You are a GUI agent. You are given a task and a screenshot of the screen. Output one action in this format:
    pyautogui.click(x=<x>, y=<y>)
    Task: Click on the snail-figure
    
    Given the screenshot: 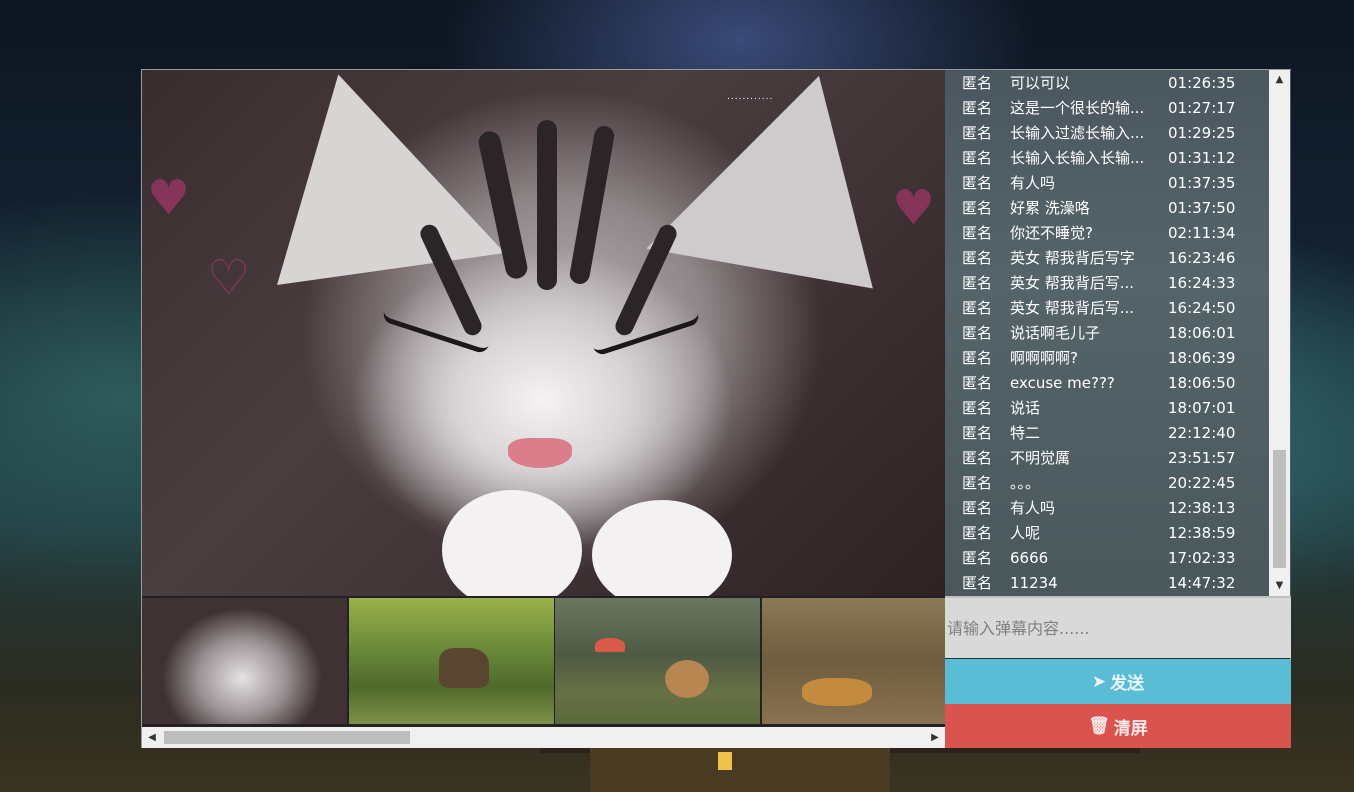 What is the action you would take?
    pyautogui.click(x=687, y=679)
    